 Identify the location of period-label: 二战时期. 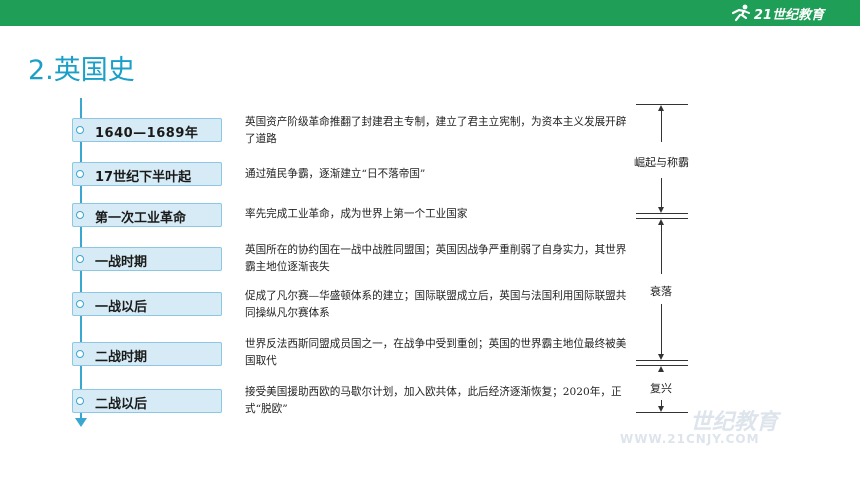
(121, 357).